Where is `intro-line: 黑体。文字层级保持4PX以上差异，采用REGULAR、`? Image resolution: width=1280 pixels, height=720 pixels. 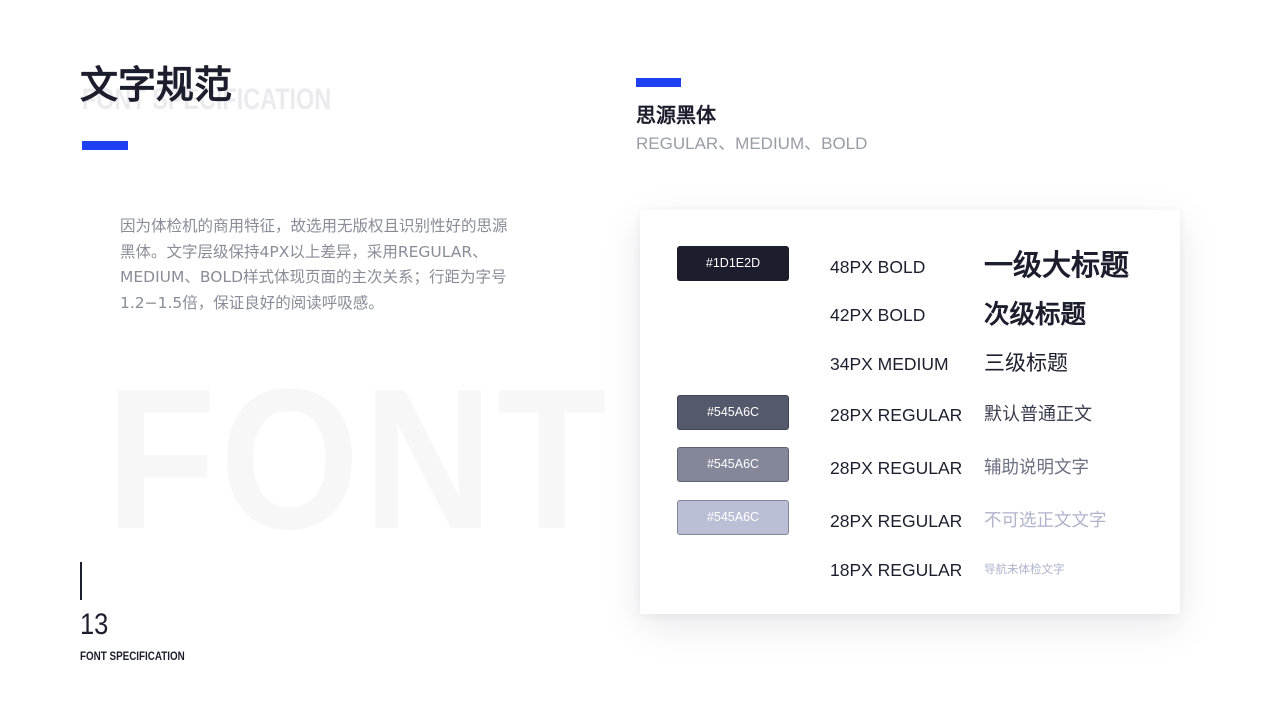
intro-line: 黑体。文字层级保持4PX以上差异，采用REGULAR、 is located at coordinates (304, 251).